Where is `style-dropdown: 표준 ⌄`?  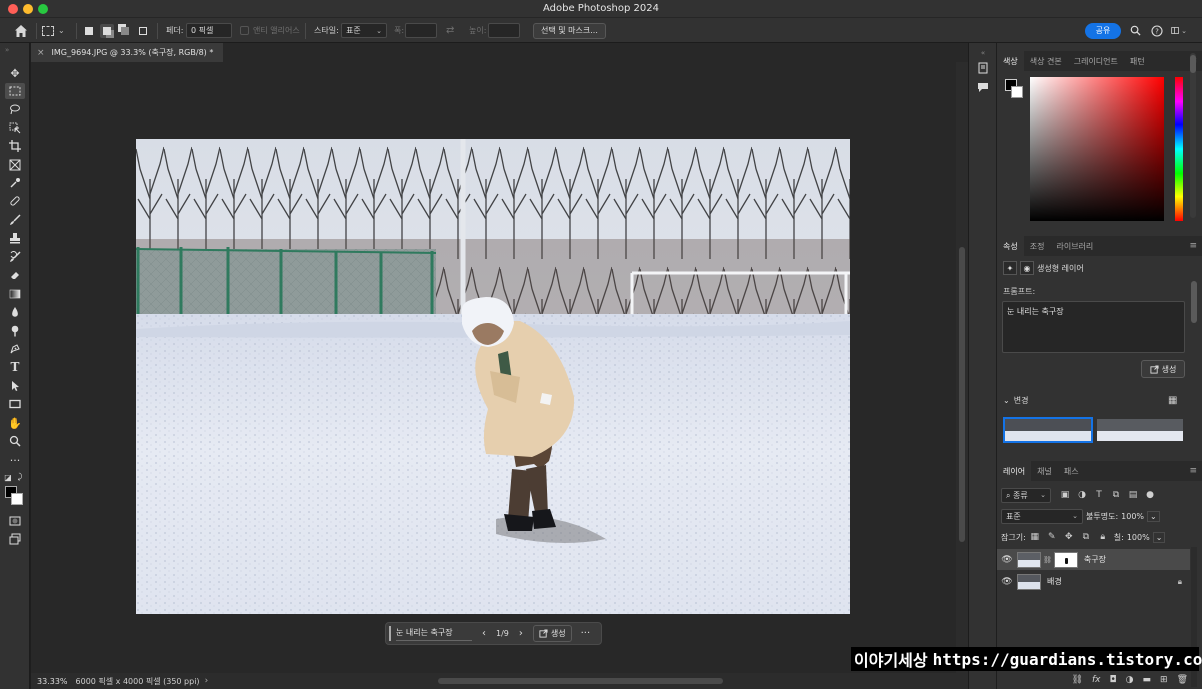
style-dropdown: 표준 ⌄ is located at coordinates (364, 30).